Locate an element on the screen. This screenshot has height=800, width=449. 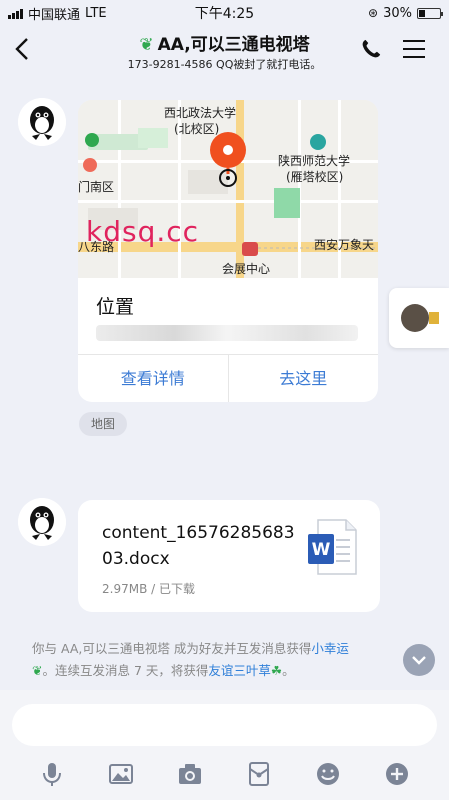
chevron-down-icon is located at coordinates (419, 660).